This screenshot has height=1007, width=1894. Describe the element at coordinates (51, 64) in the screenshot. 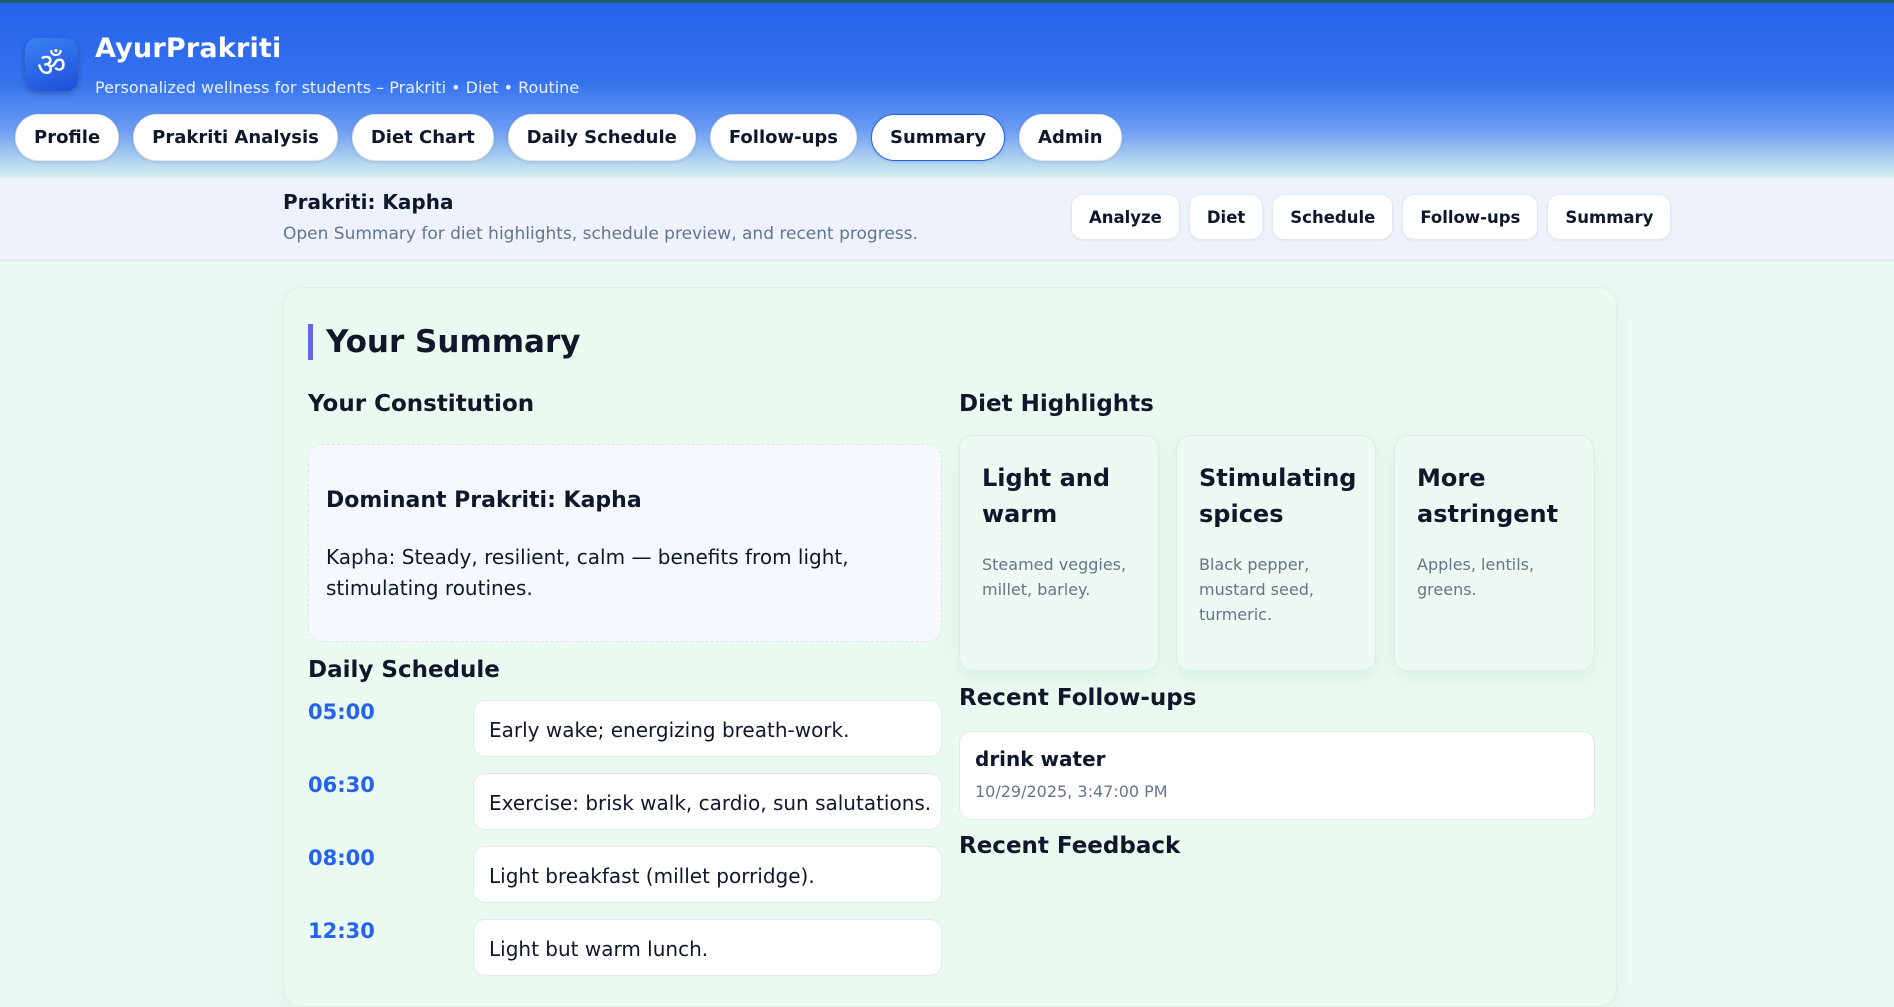

I see `om-logo-icon: ॐ` at that location.